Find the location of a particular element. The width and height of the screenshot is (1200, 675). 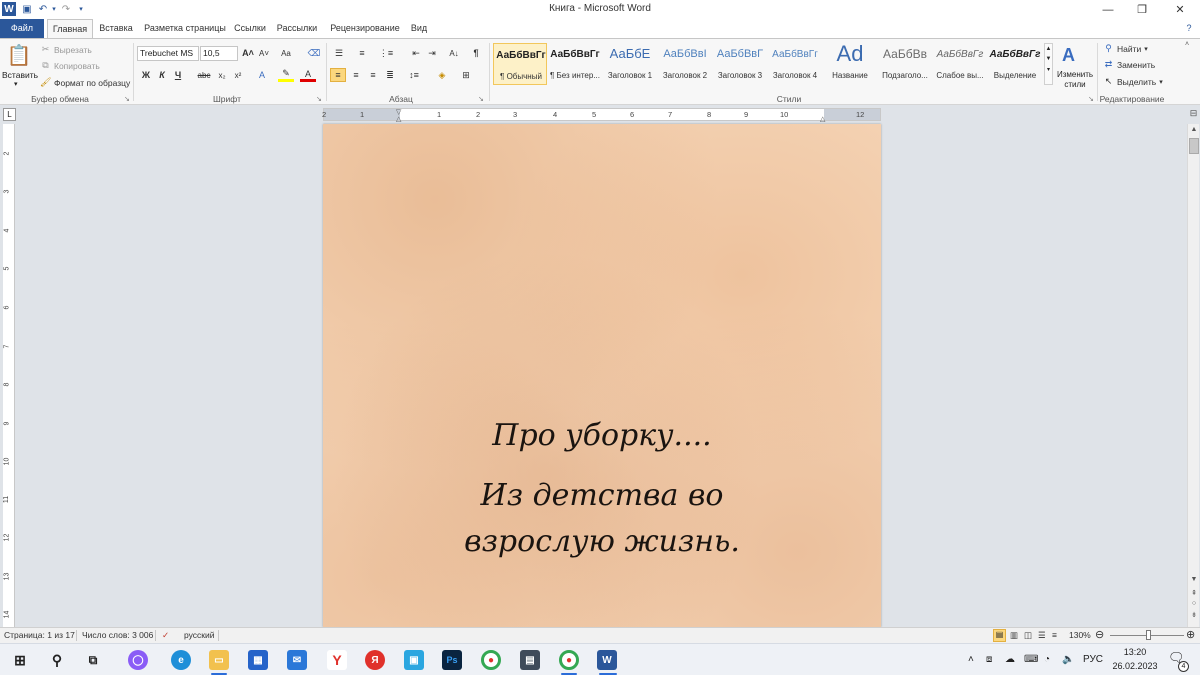

alice-assistant-icon: ◯ is located at coordinates (138, 660).